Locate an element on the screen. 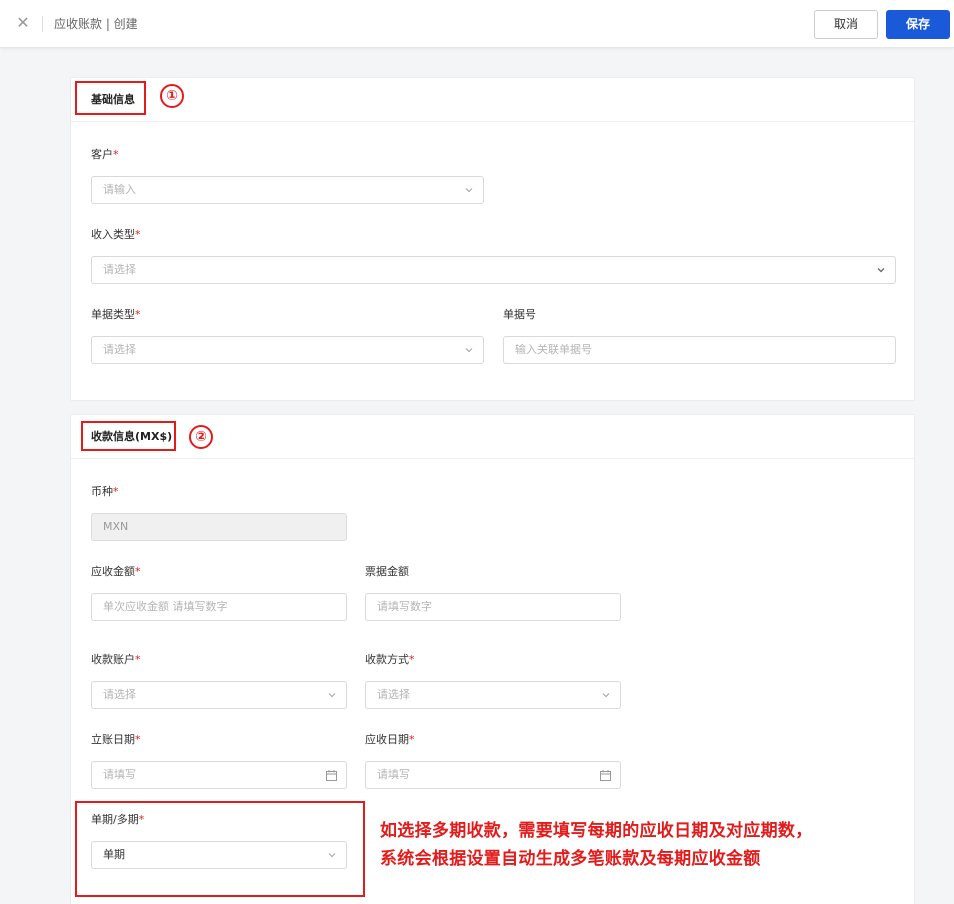  document-no-input: 输入关联单据号 is located at coordinates (699, 350).